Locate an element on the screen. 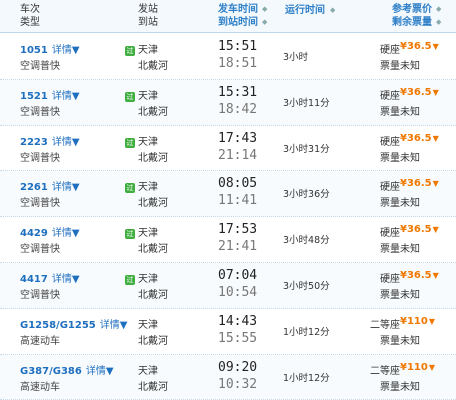 This screenshot has width=456, height=400. arrive-time: 10:32 is located at coordinates (238, 384).